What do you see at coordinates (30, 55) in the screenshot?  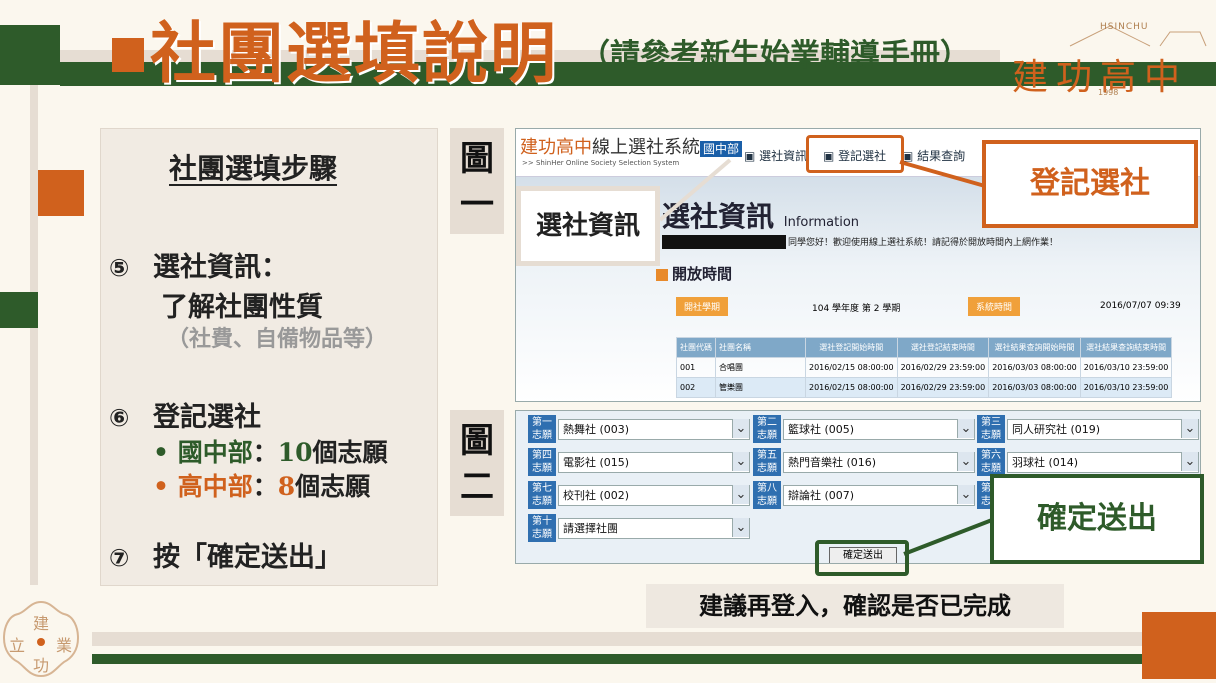 I see `header-left-green-block` at bounding box center [30, 55].